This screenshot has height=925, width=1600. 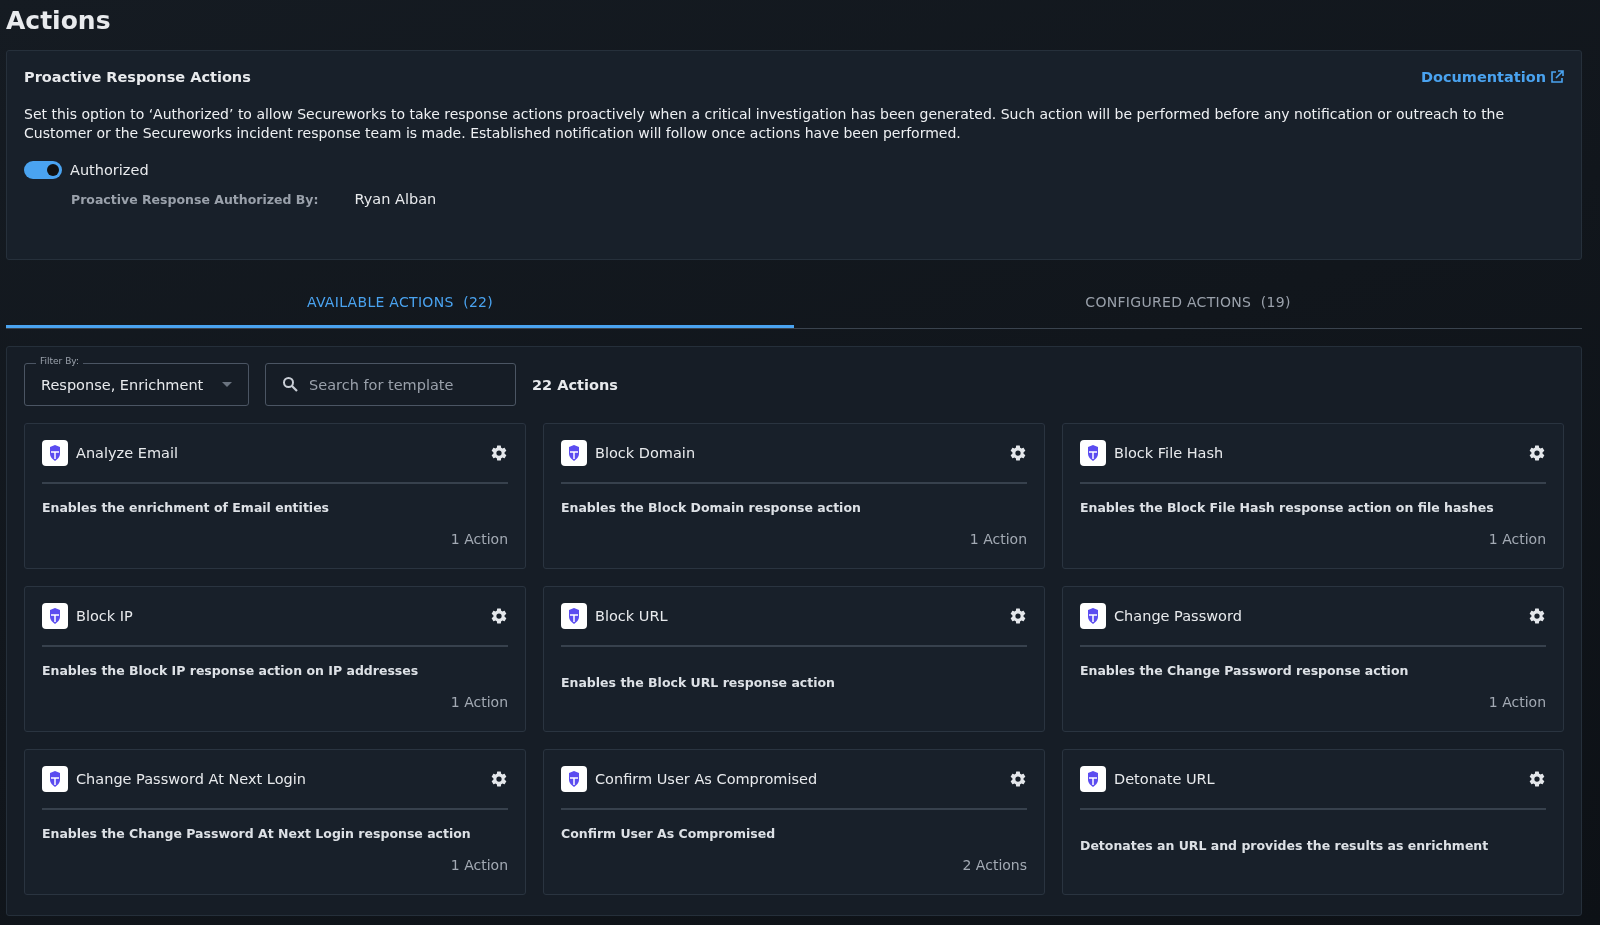 What do you see at coordinates (257, 833) in the screenshot?
I see `card-description: Enables the Change Password At Next Login response action` at bounding box center [257, 833].